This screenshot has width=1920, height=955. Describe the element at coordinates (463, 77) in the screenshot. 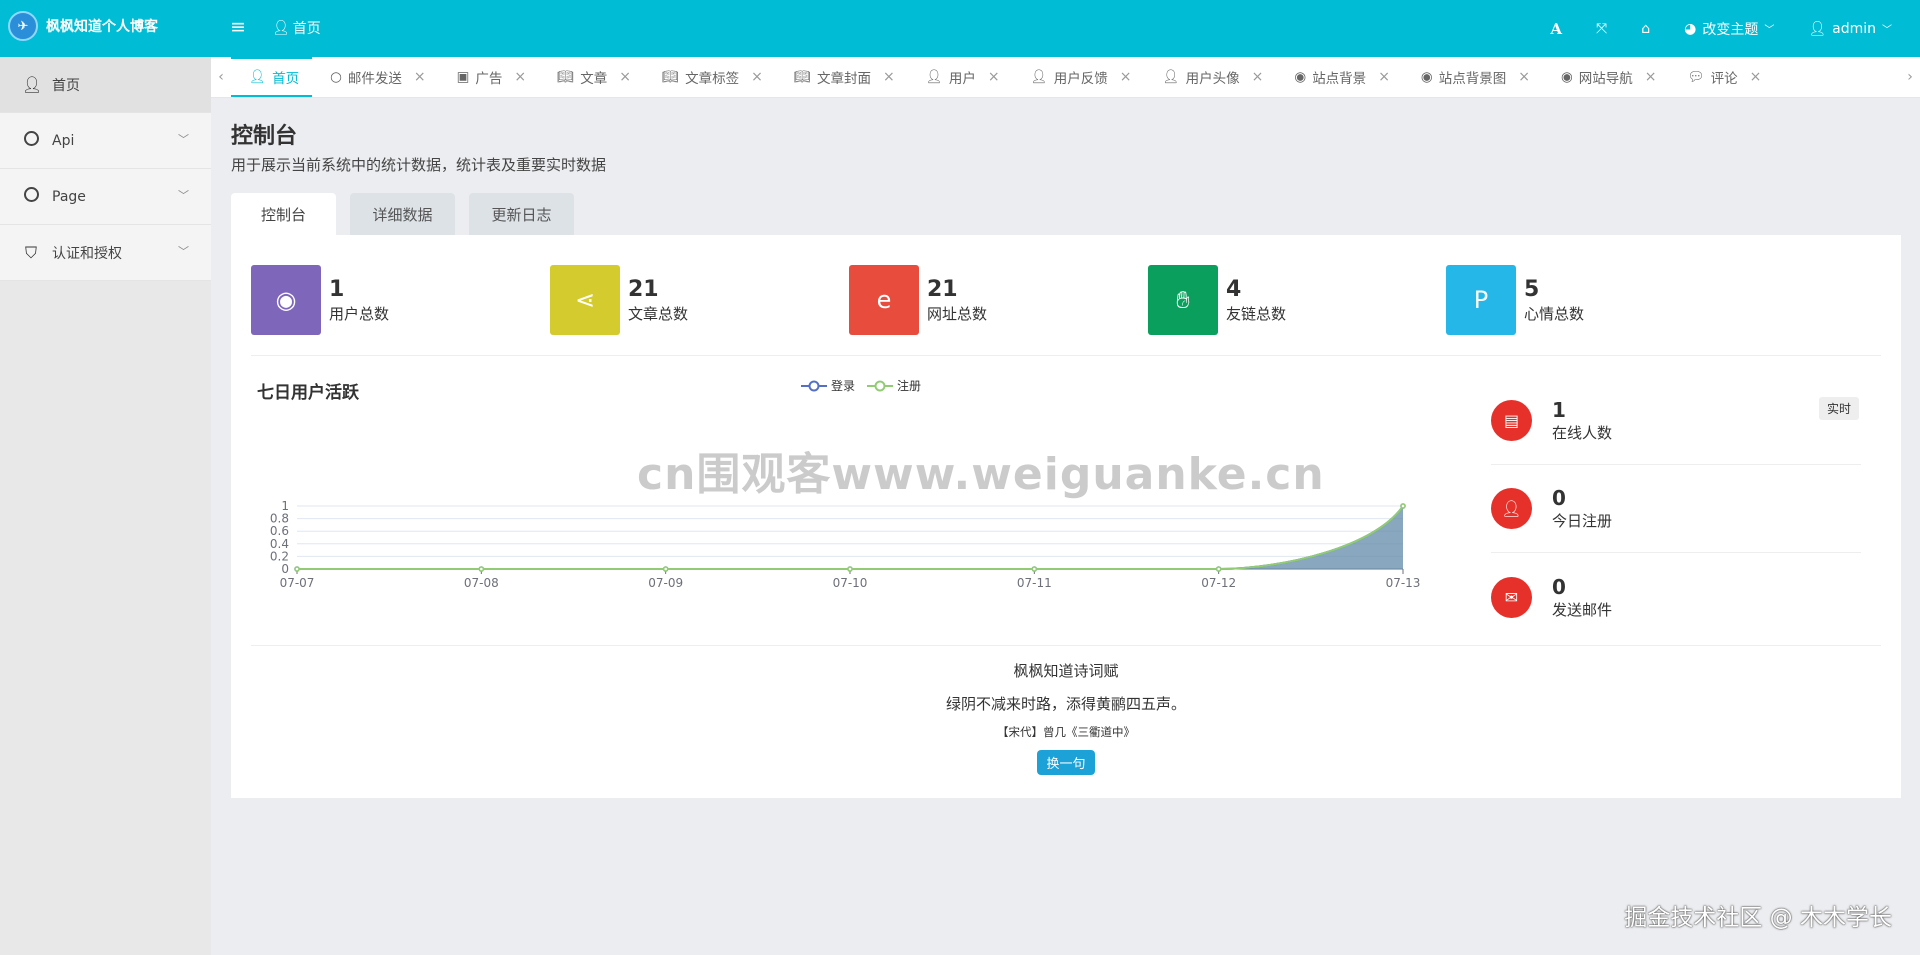

I see `image-icon: ▣` at that location.